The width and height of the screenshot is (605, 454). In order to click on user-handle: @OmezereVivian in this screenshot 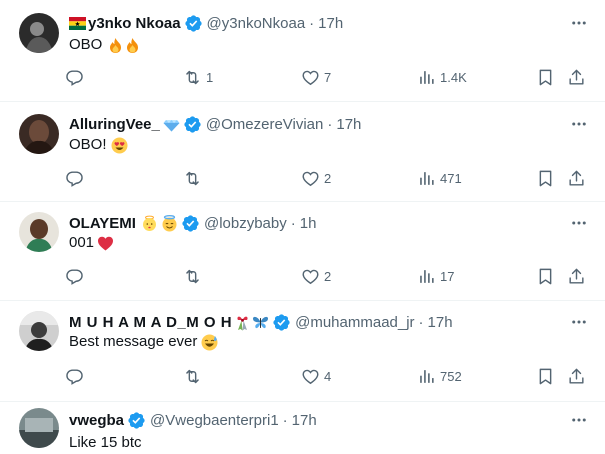, I will do `click(265, 124)`.